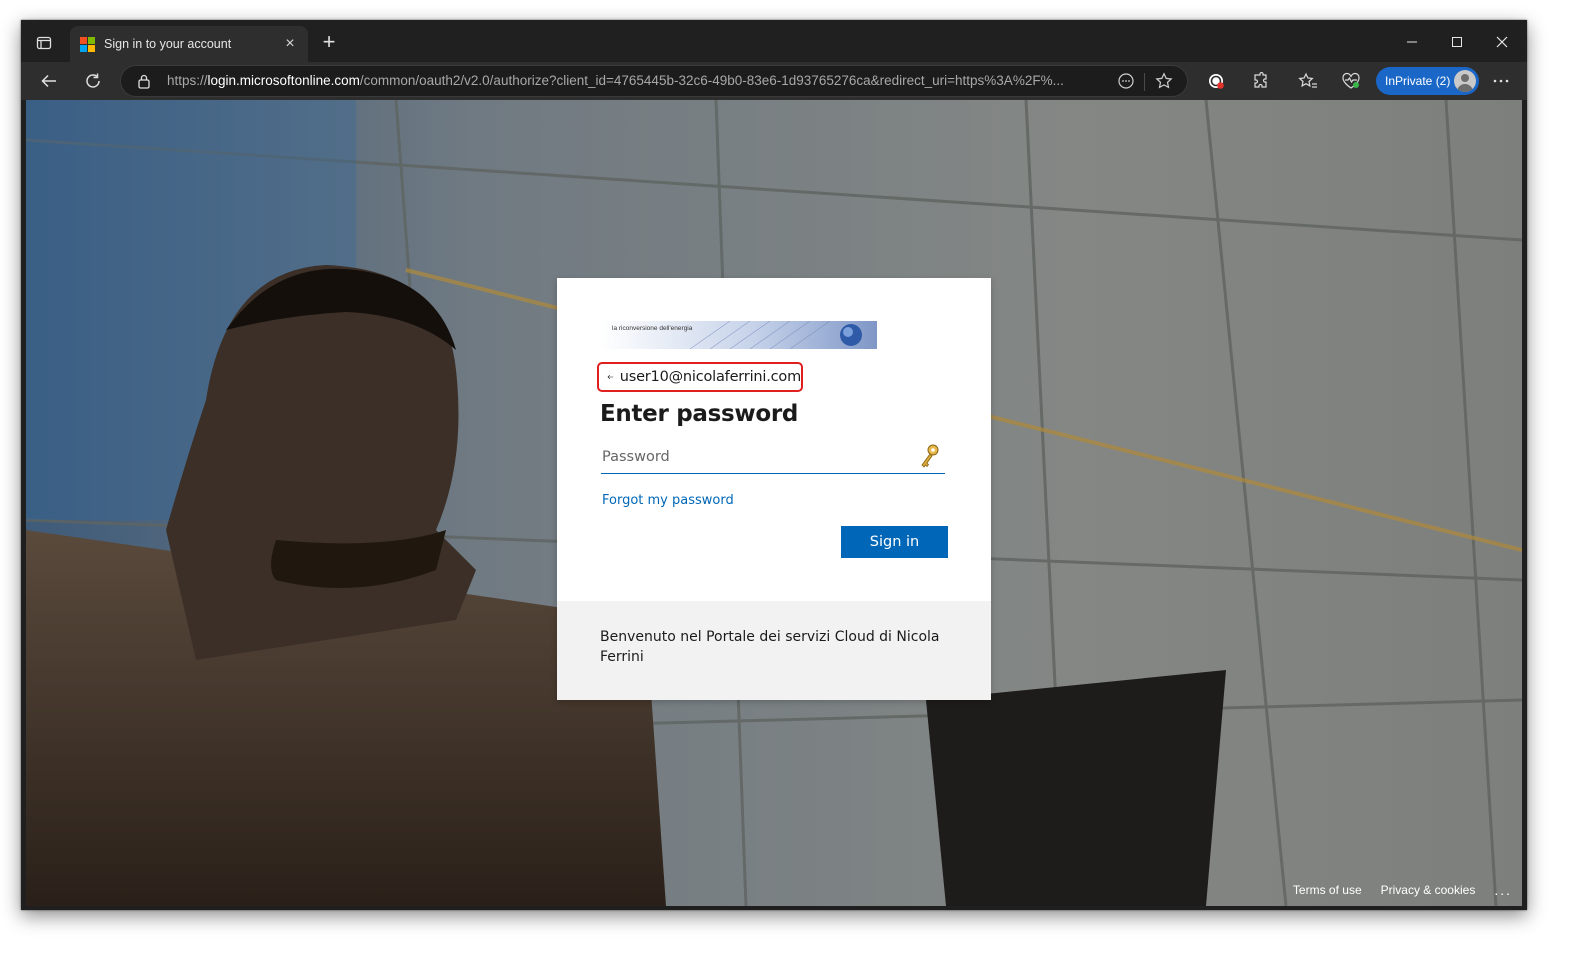  Describe the element at coordinates (1457, 42) in the screenshot. I see `maximize-icon` at that location.